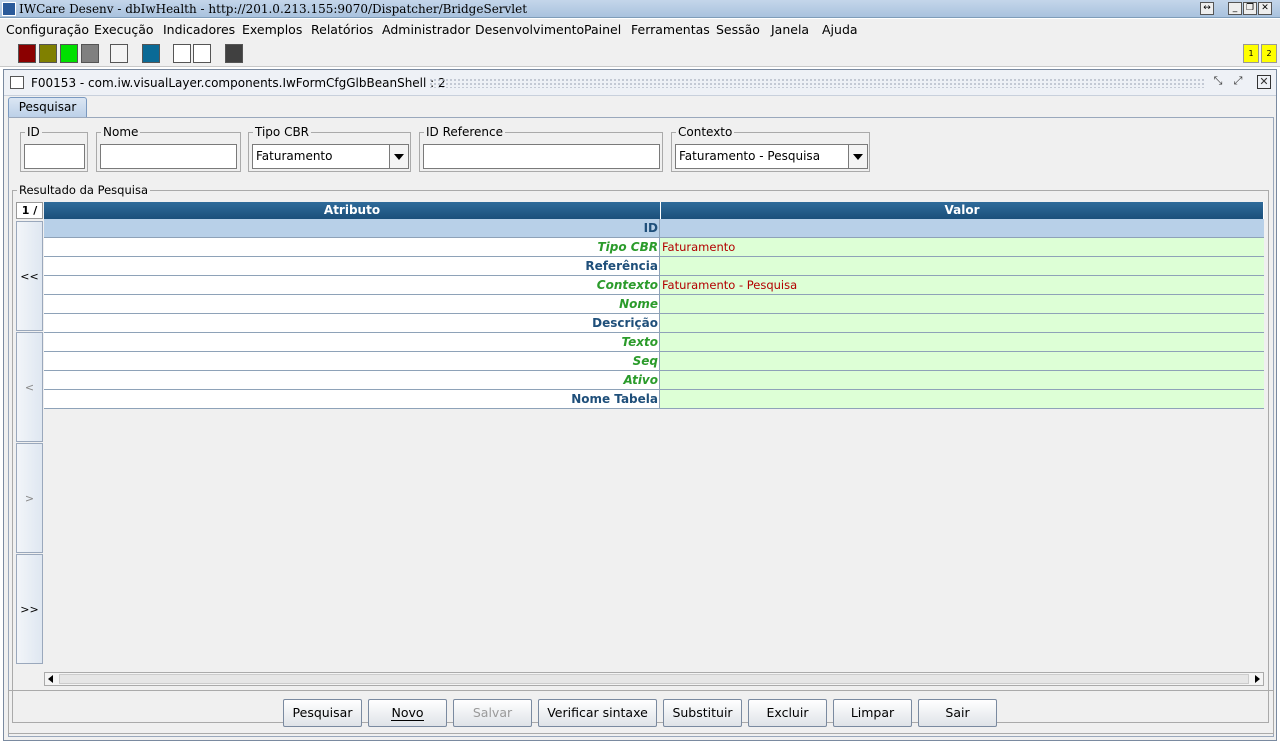 The width and height of the screenshot is (1280, 744). Describe the element at coordinates (602, 29) in the screenshot. I see `menu-painel: Painel` at that location.